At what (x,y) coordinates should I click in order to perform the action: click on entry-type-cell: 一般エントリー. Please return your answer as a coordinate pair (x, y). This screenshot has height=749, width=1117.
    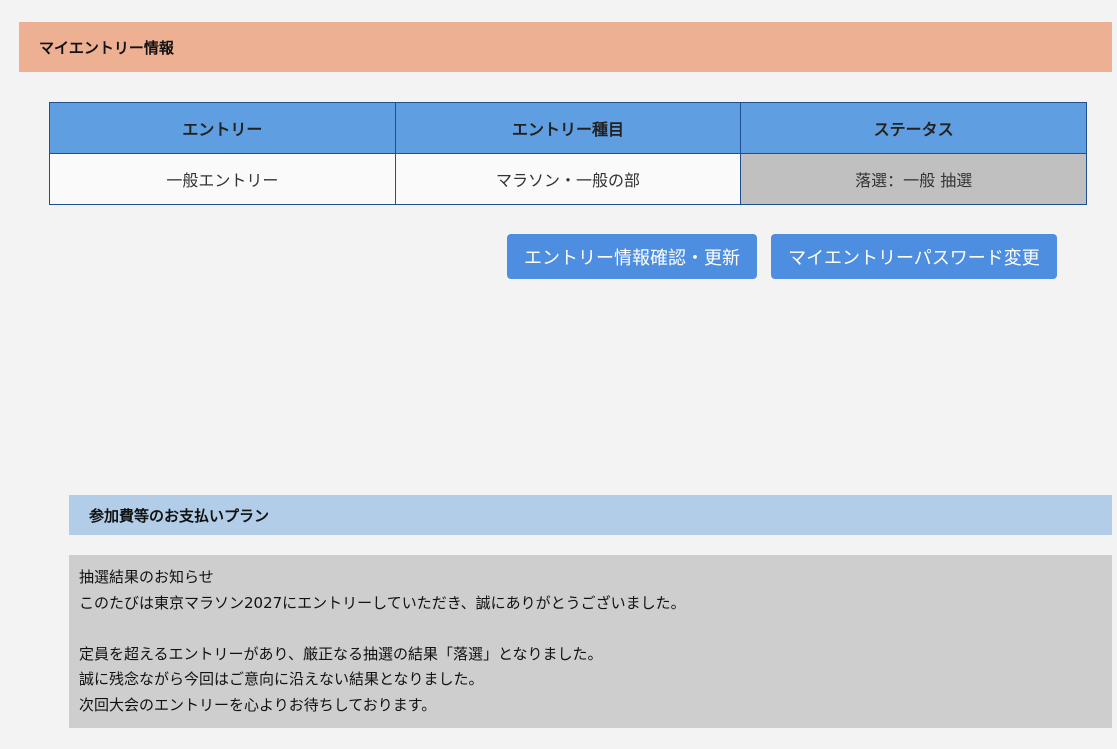
    Looking at the image, I should click on (222, 179).